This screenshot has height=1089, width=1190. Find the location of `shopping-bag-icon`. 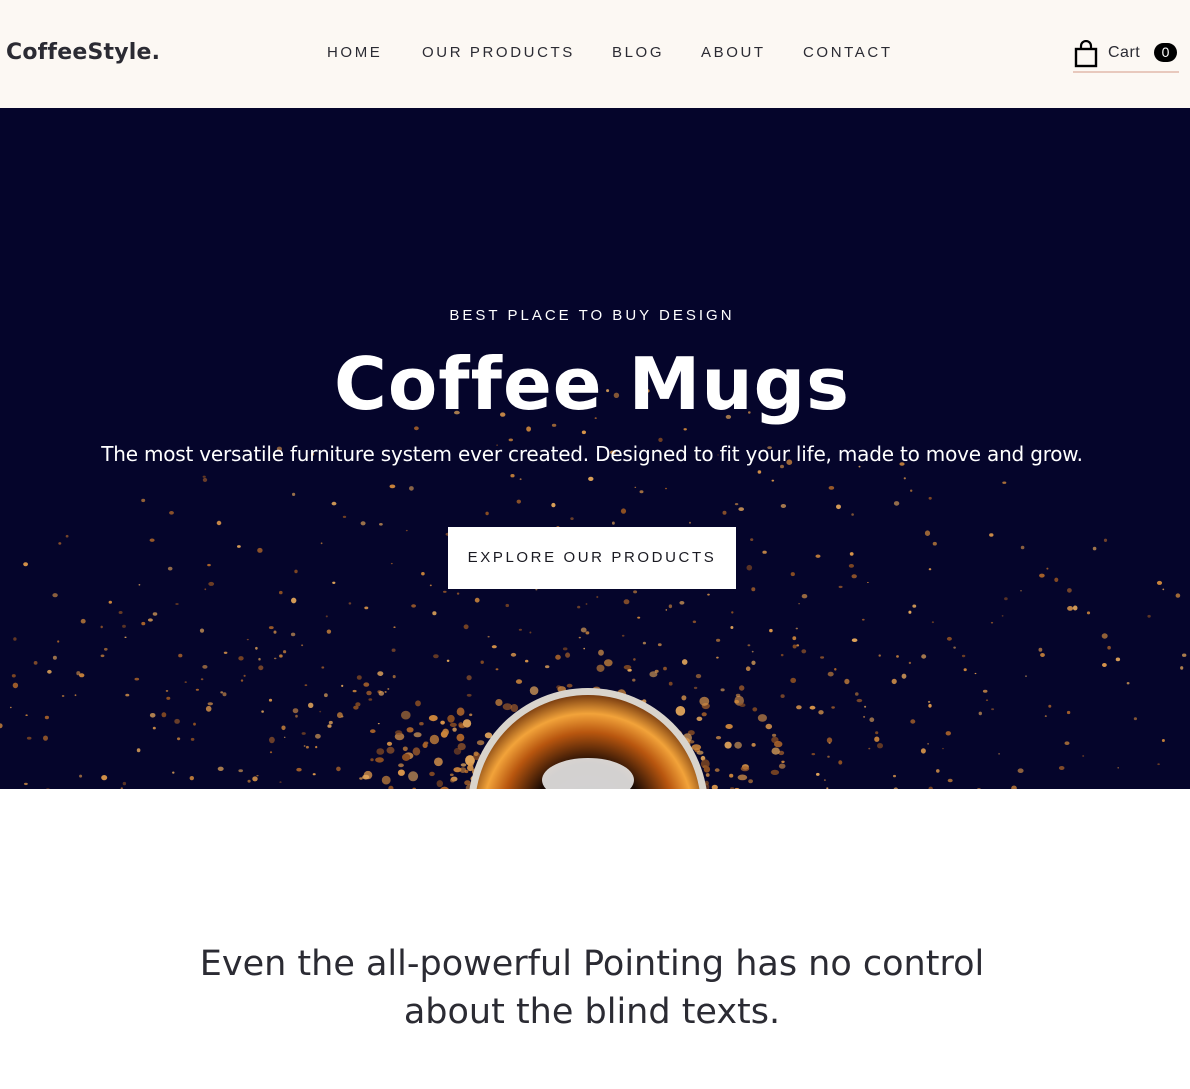

shopping-bag-icon is located at coordinates (1086, 54).